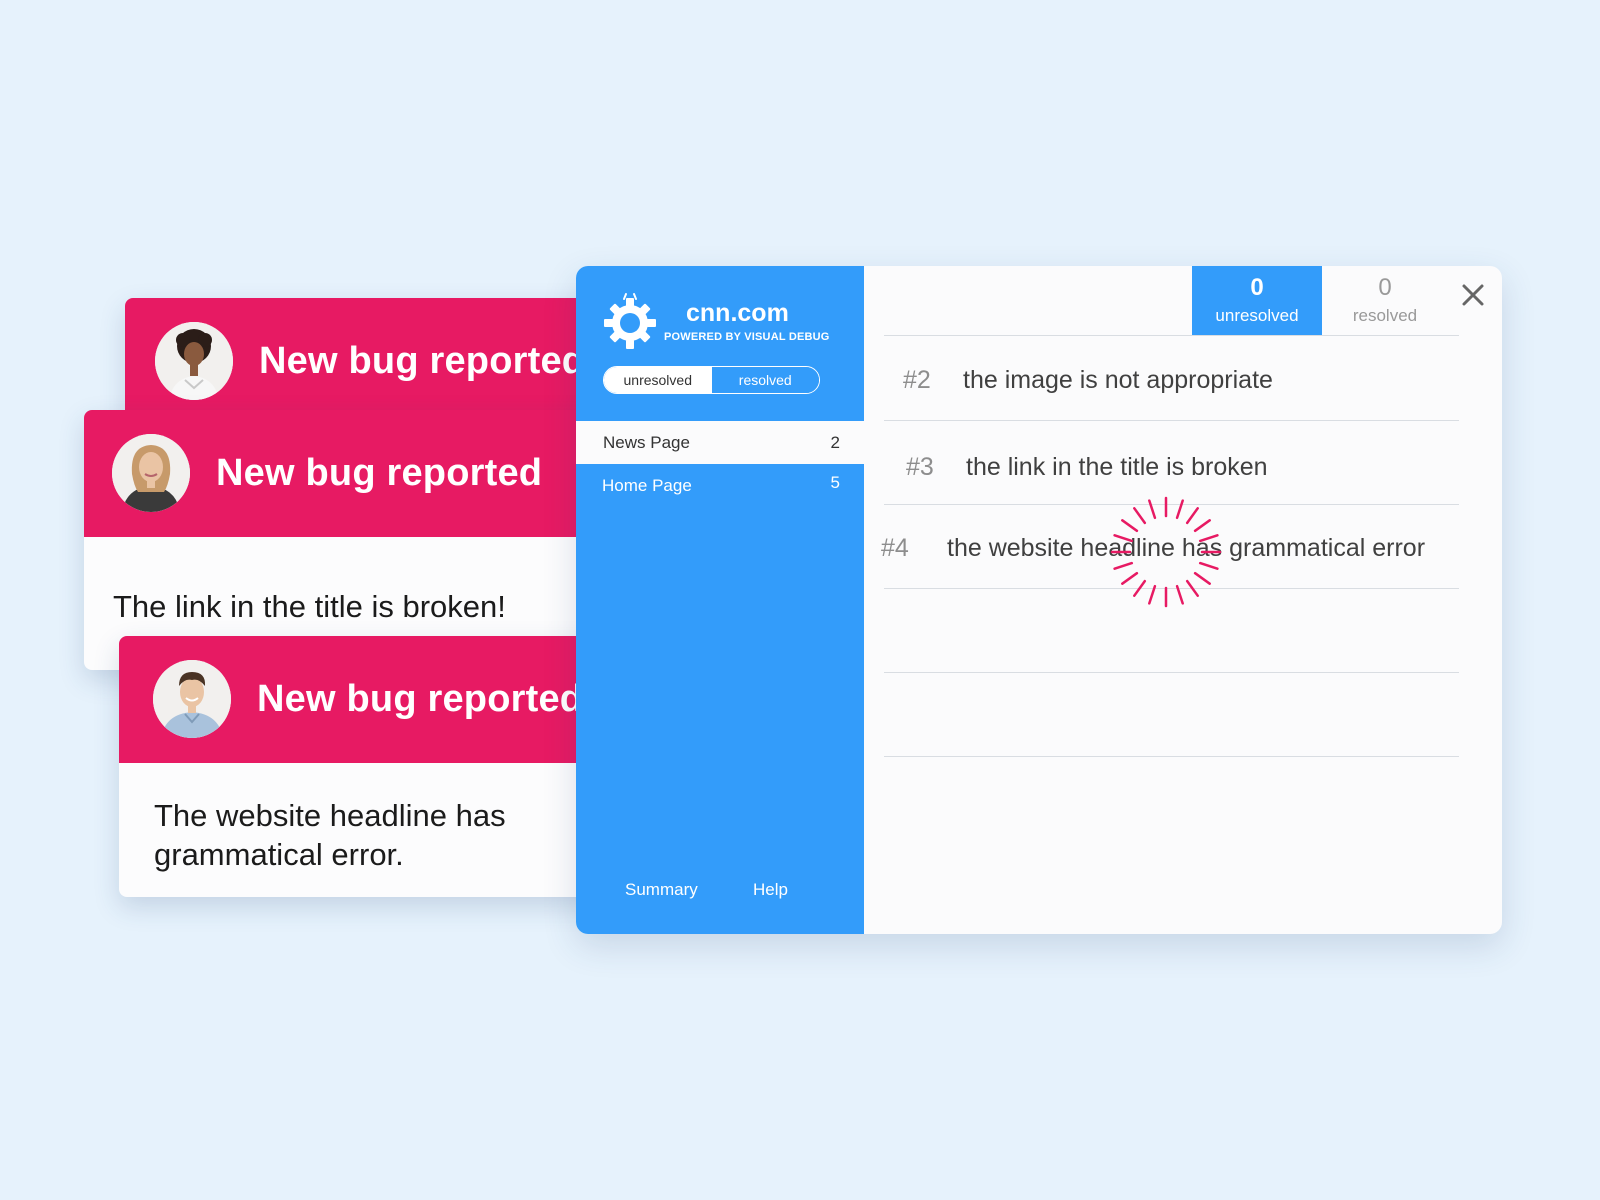 This screenshot has height=1200, width=1600. Describe the element at coordinates (895, 548) in the screenshot. I see `issue-number: #4` at that location.